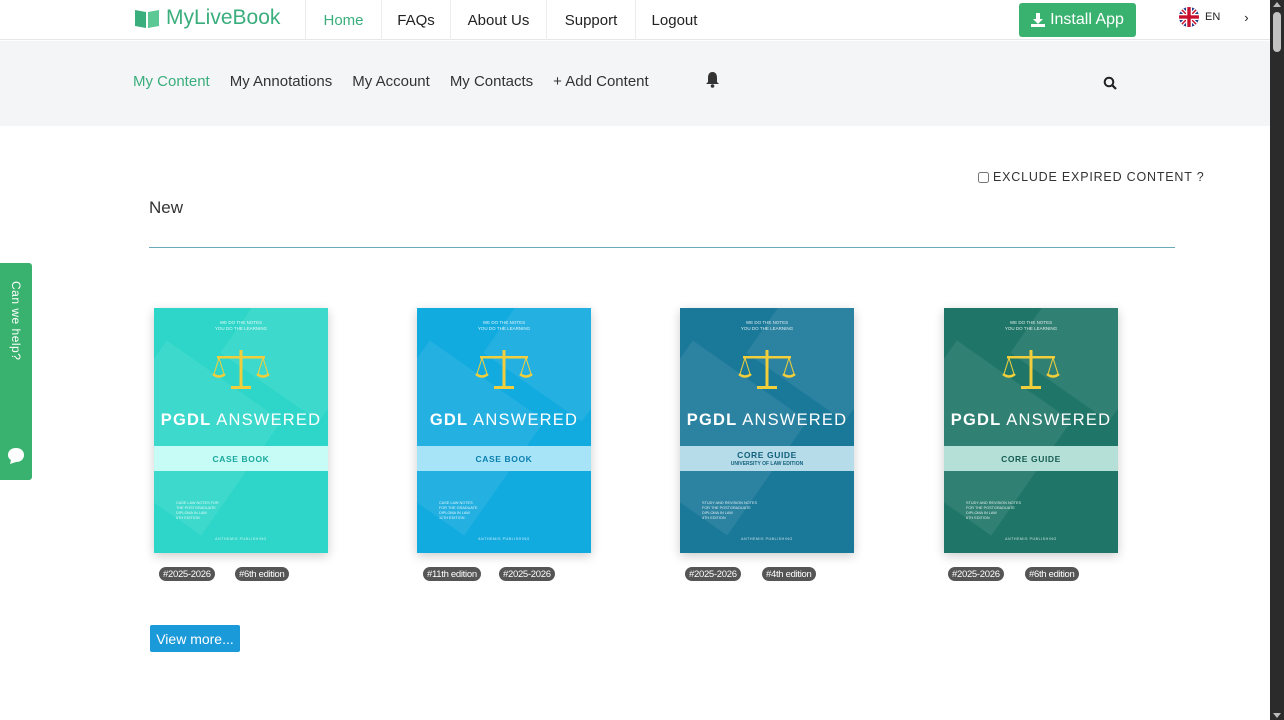  Describe the element at coordinates (171, 81) in the screenshot. I see `content-nav-my-content: My Content` at that location.